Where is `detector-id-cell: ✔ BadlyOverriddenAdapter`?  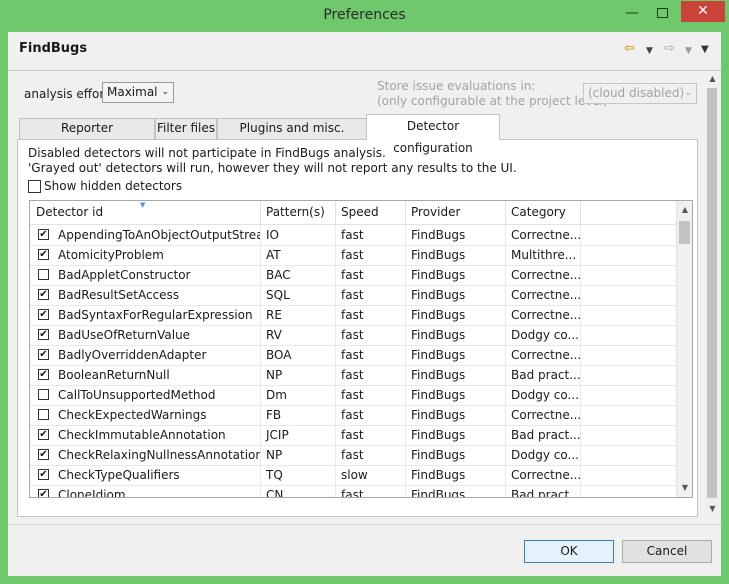
detector-id-cell: ✔ BadlyOverriddenAdapter is located at coordinates (145, 355).